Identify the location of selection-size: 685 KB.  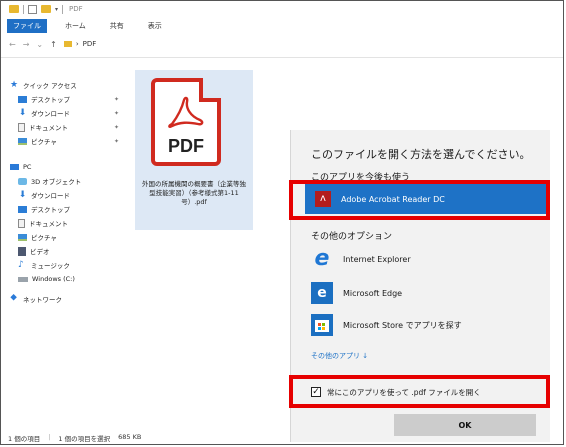
(130, 437).